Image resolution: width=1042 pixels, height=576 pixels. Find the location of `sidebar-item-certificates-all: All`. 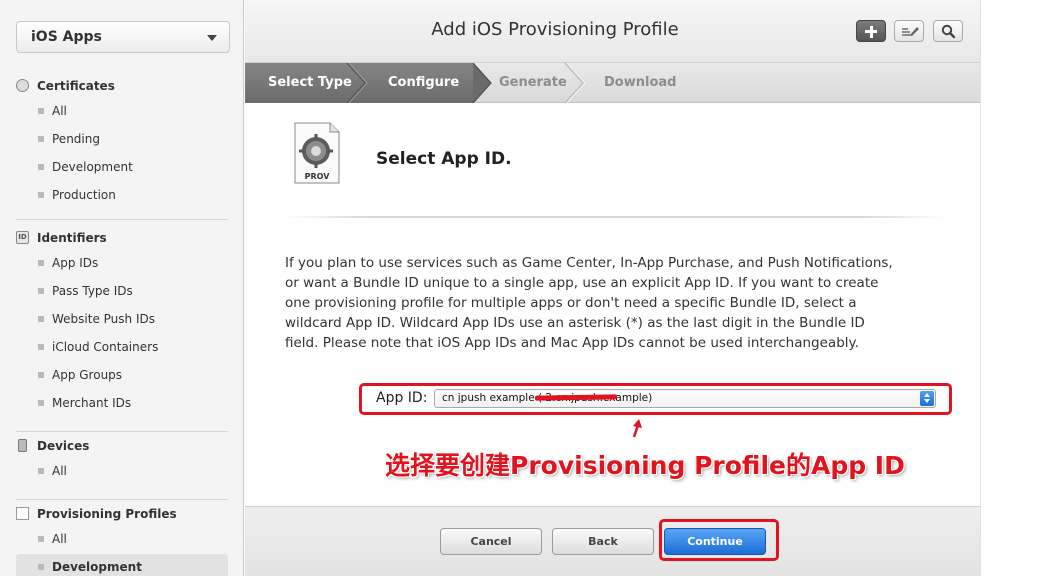

sidebar-item-certificates-all: All is located at coordinates (122, 112).